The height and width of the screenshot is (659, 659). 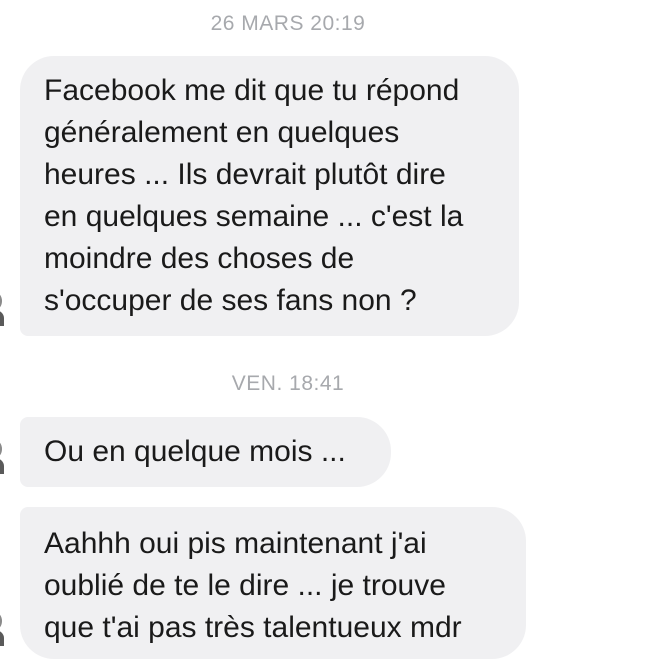 What do you see at coordinates (254, 216) in the screenshot?
I see `message-text-line: en quelques semaine ... c'est la` at bounding box center [254, 216].